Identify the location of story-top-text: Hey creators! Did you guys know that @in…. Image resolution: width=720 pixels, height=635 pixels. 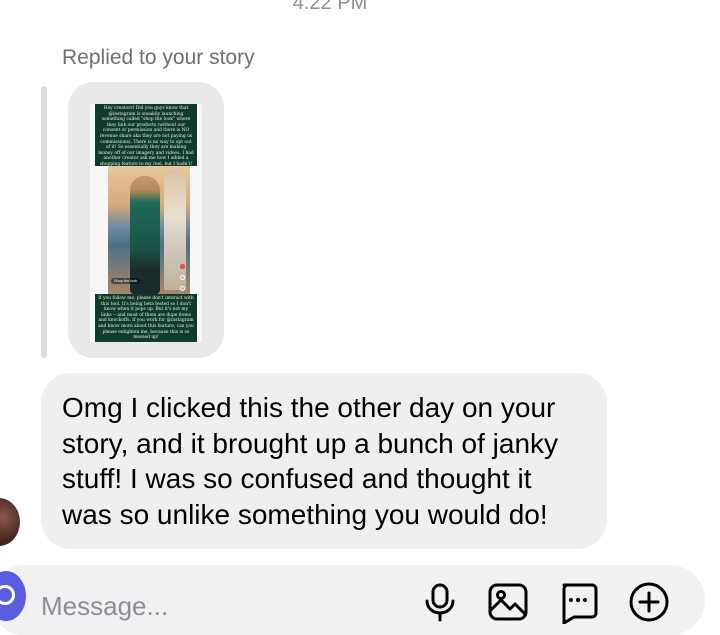
(146, 135).